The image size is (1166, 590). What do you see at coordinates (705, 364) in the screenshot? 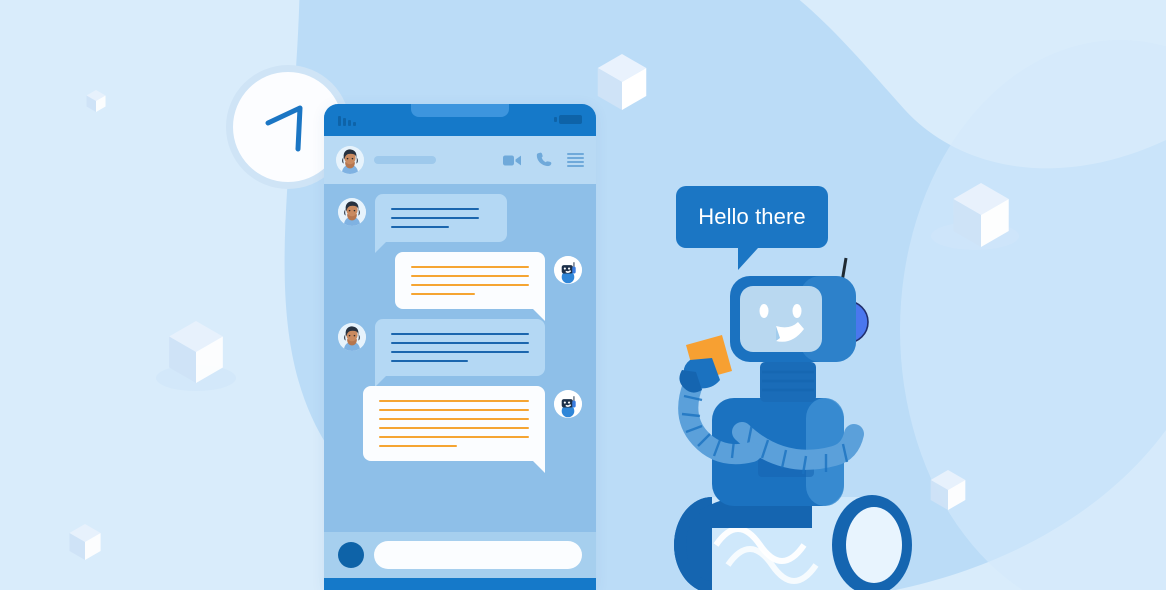
I see `robot-held-card` at bounding box center [705, 364].